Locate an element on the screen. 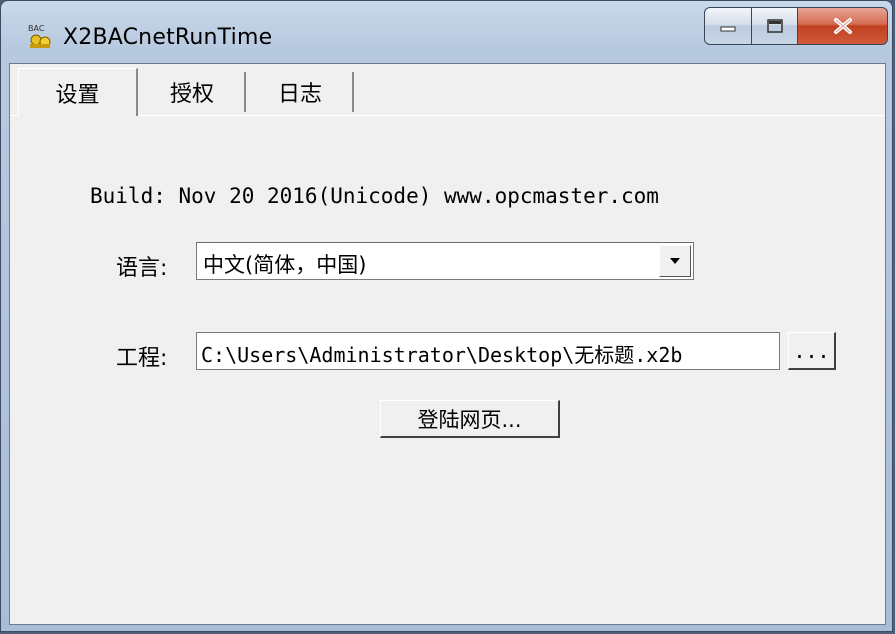  language-dropdown-button is located at coordinates (675, 261).